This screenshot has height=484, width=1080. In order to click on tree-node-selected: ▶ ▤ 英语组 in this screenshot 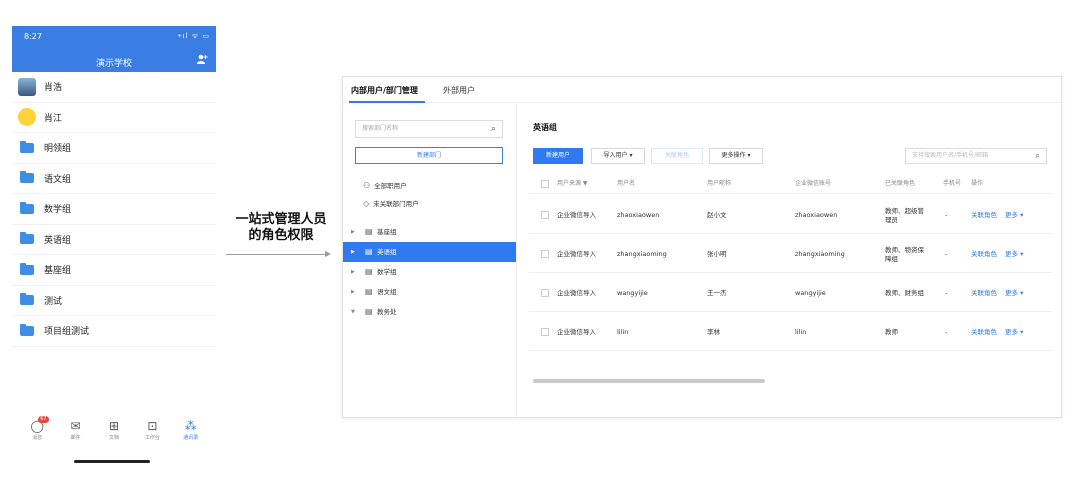, I will do `click(429, 252)`.